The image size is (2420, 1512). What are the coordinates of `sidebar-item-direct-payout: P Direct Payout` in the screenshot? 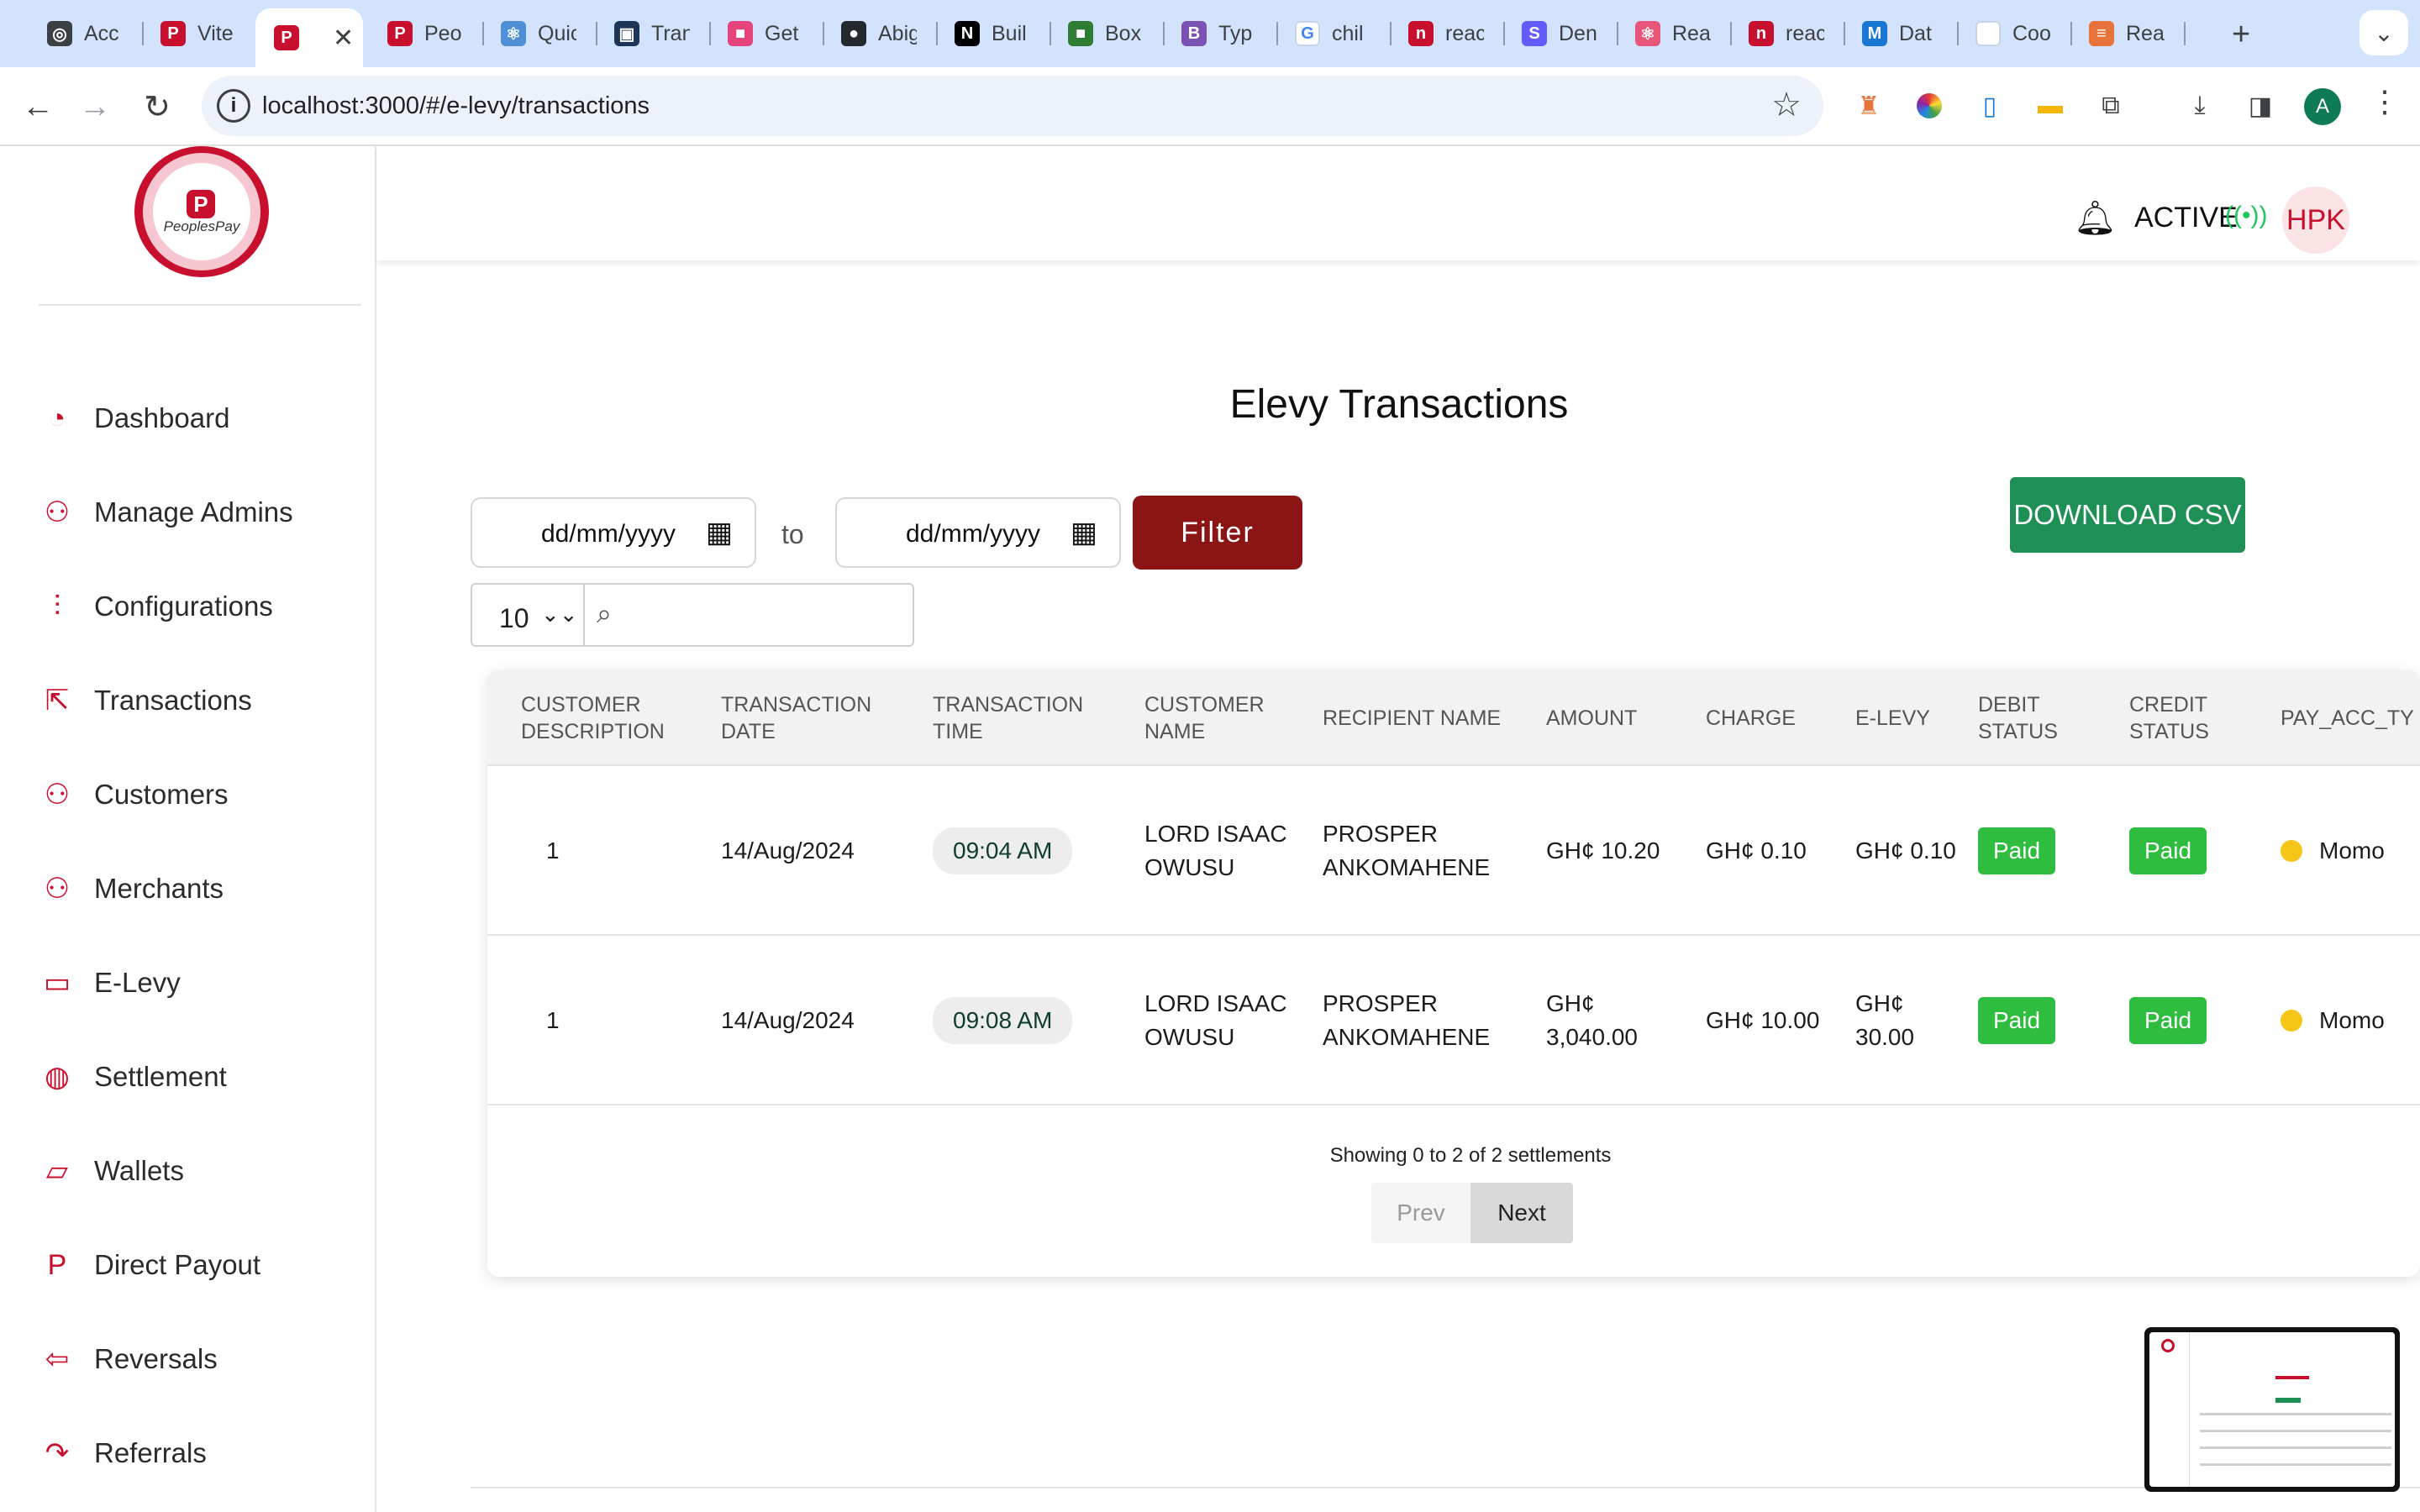 It's located at (188, 1265).